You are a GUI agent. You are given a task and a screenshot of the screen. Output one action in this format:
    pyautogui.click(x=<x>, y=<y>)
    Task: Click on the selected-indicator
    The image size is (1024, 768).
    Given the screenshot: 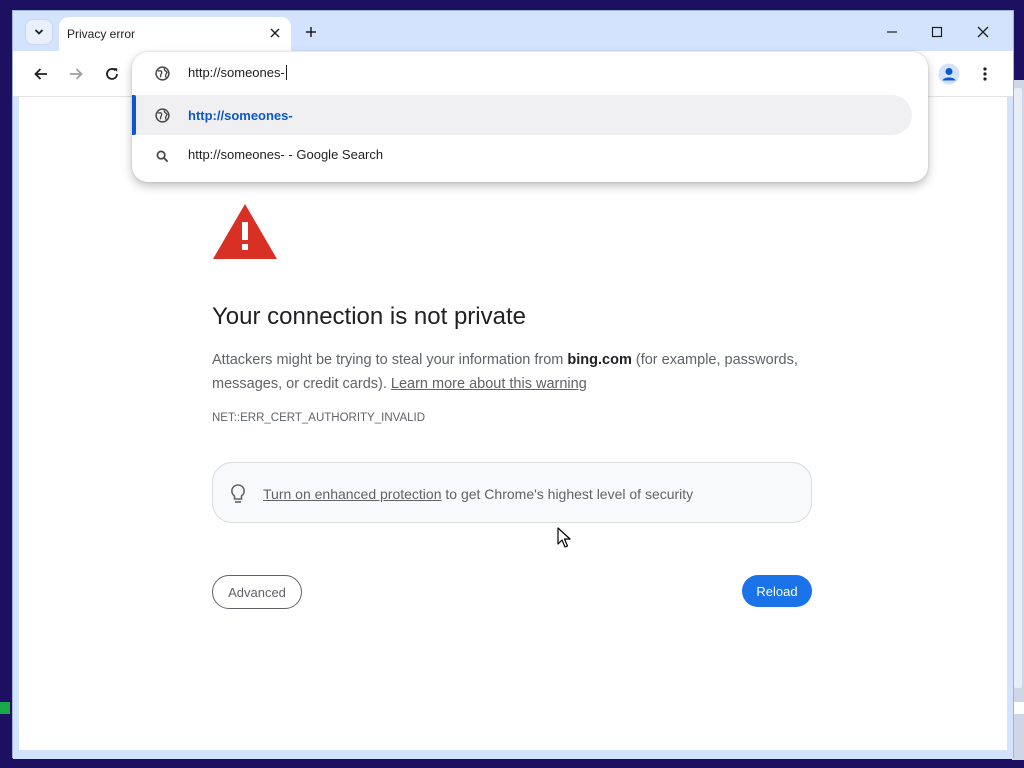 What is the action you would take?
    pyautogui.click(x=134, y=115)
    